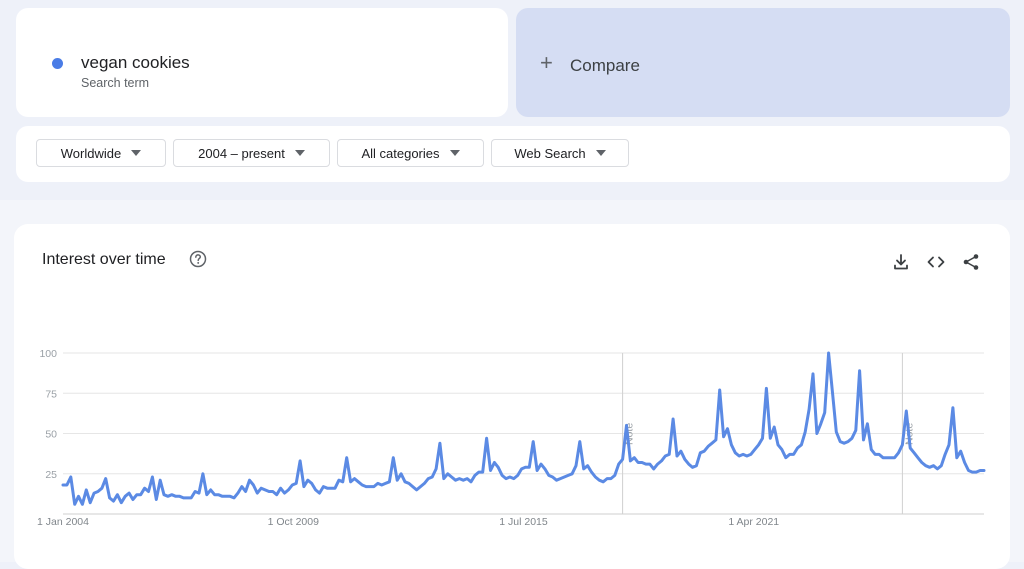 This screenshot has width=1024, height=569. What do you see at coordinates (51, 435) in the screenshot?
I see `y-tick-label: 50` at bounding box center [51, 435].